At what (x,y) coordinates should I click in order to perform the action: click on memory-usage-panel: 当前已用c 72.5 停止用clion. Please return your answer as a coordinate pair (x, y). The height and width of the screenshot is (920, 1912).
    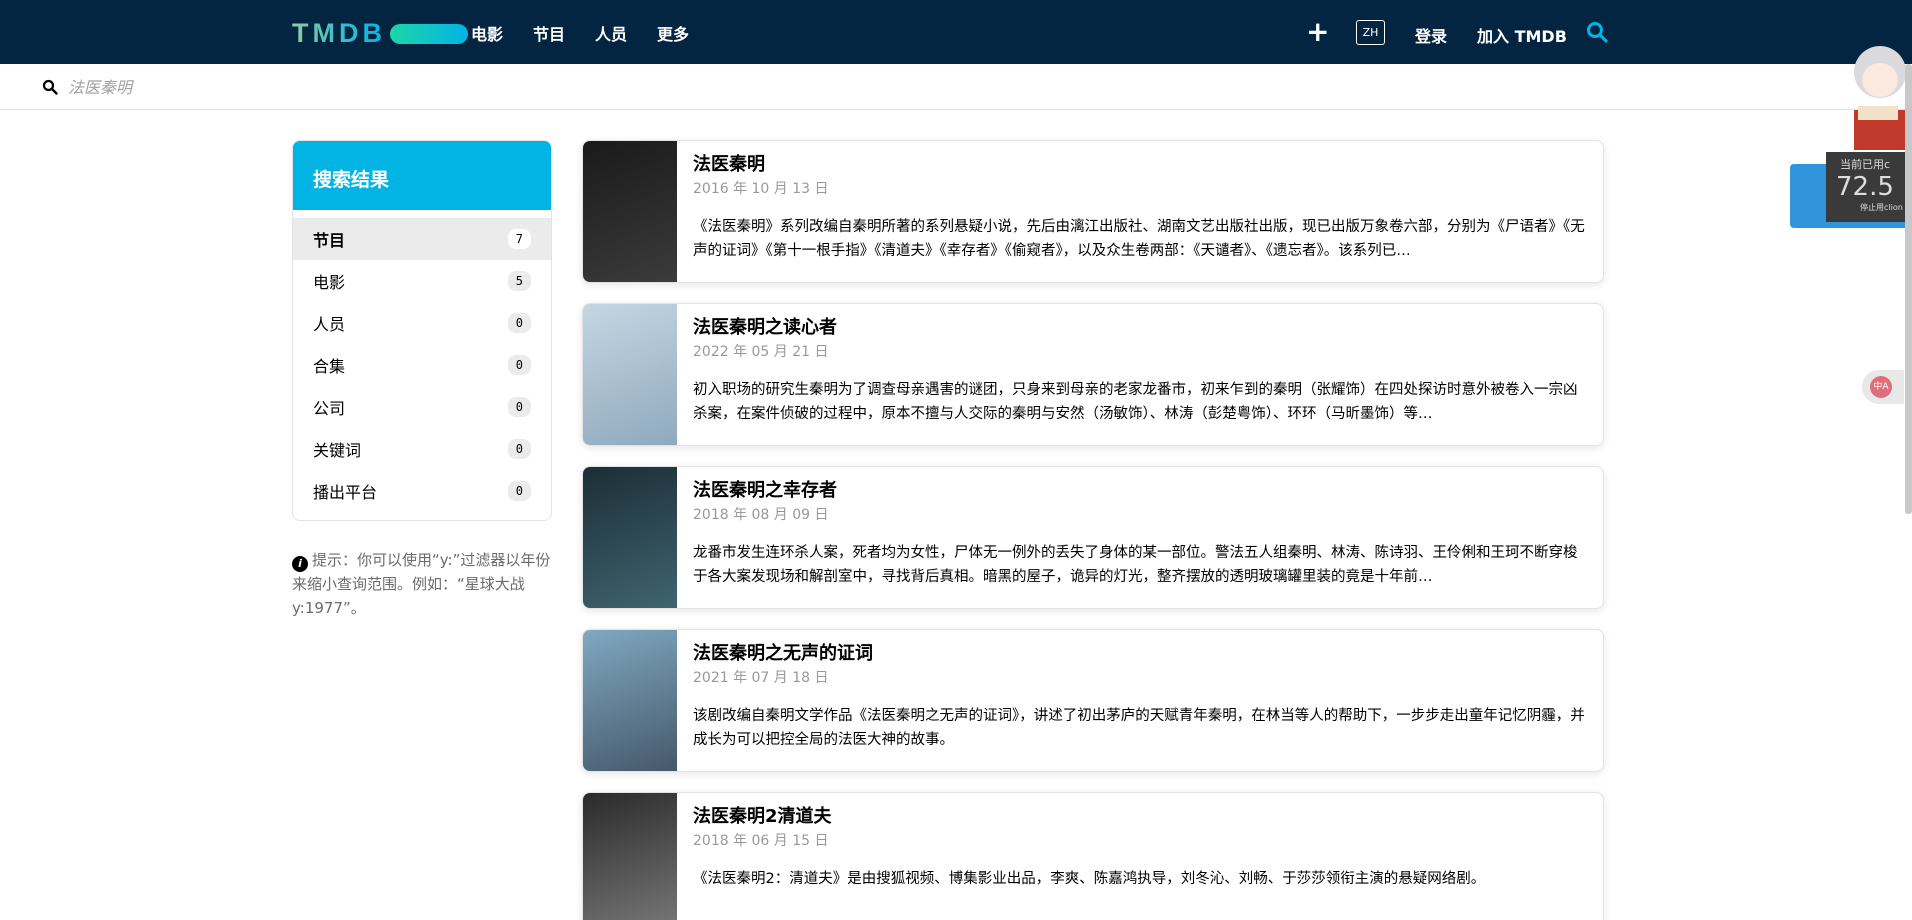
    Looking at the image, I should click on (1869, 187).